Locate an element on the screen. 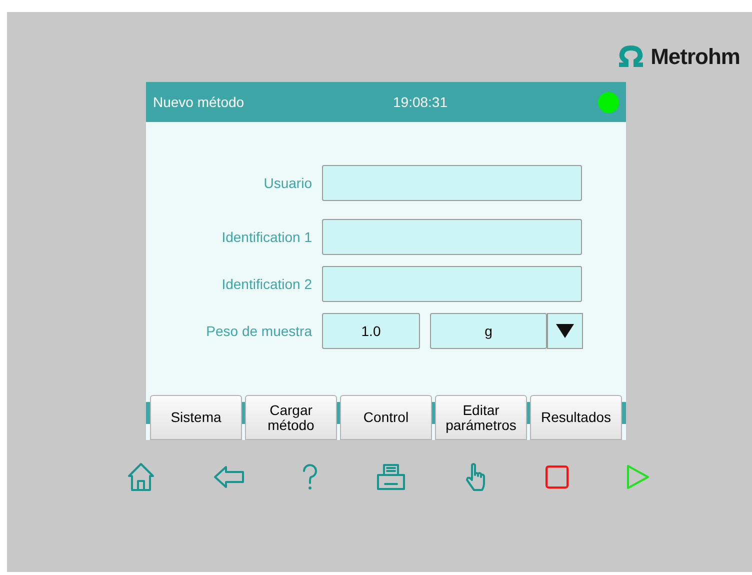  menu-button: Resultados is located at coordinates (576, 417).